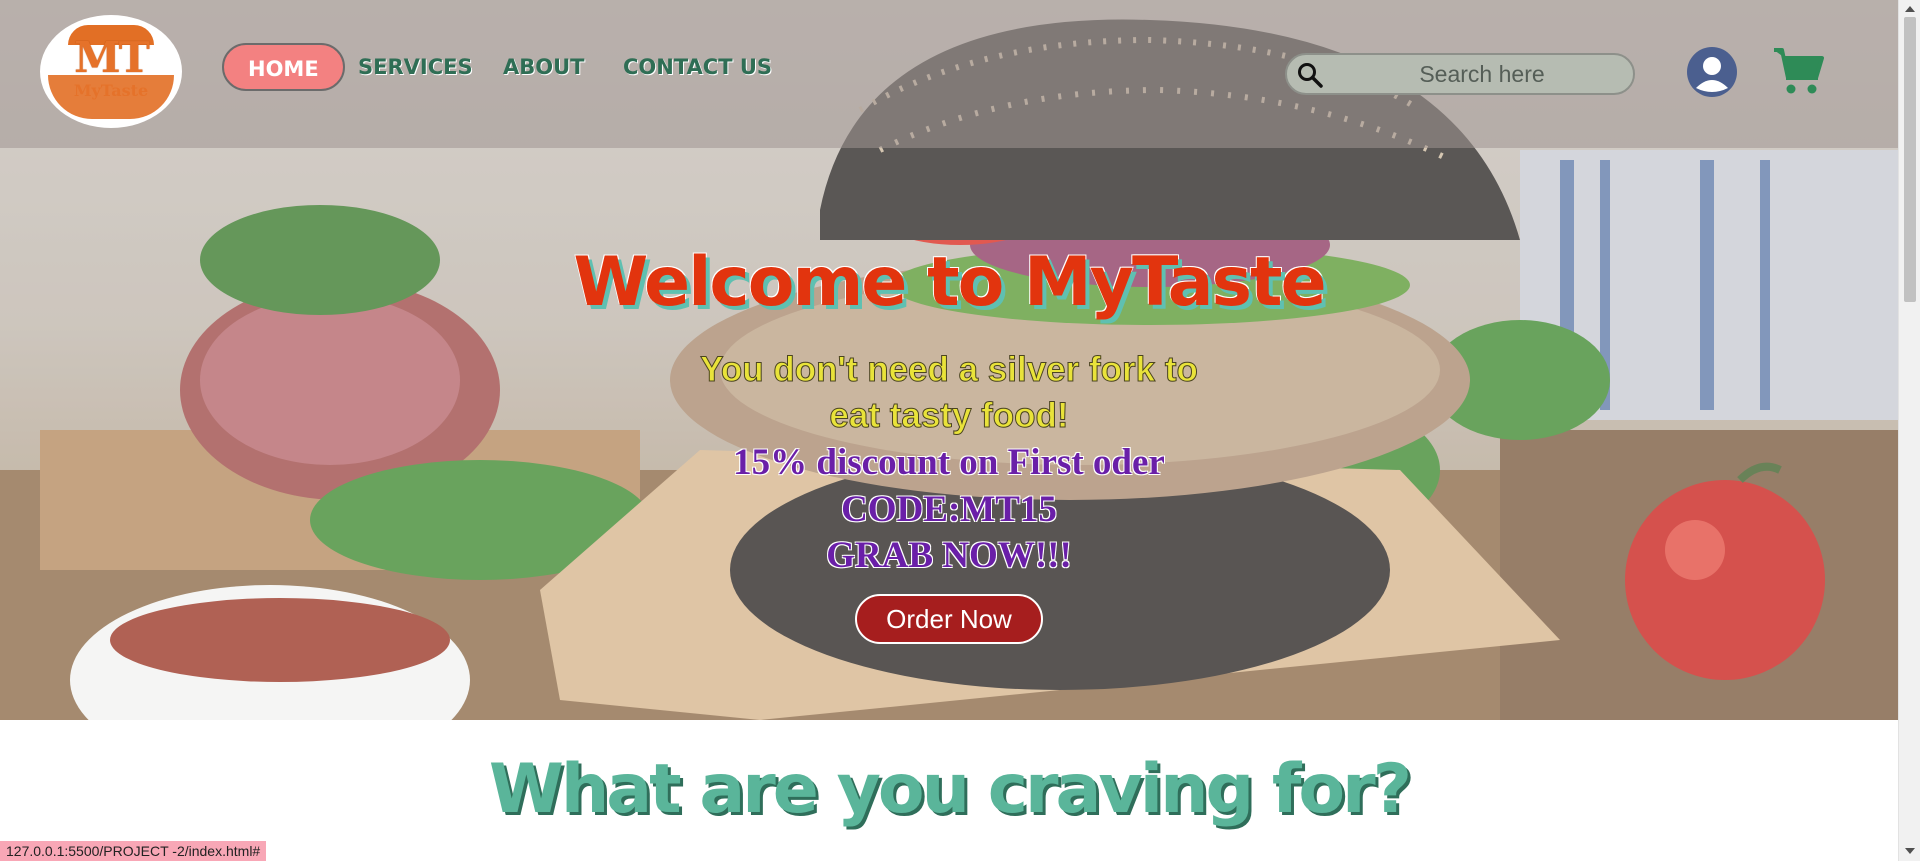 The width and height of the screenshot is (1920, 861). What do you see at coordinates (1799, 71) in the screenshot?
I see `cart-icon` at bounding box center [1799, 71].